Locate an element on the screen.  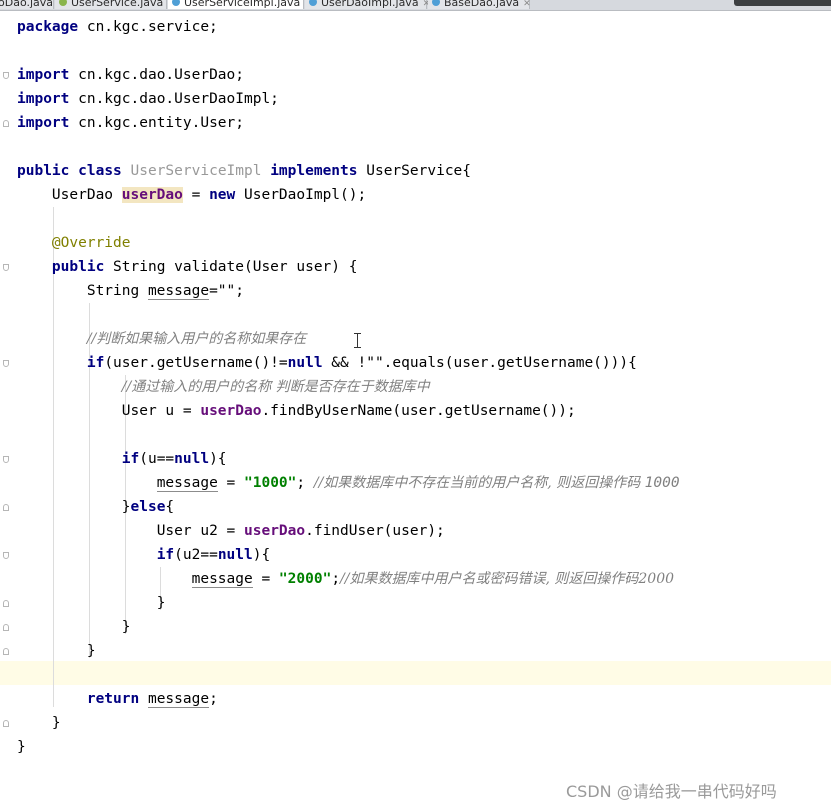
editor-gutter is located at coordinates (6, 410).